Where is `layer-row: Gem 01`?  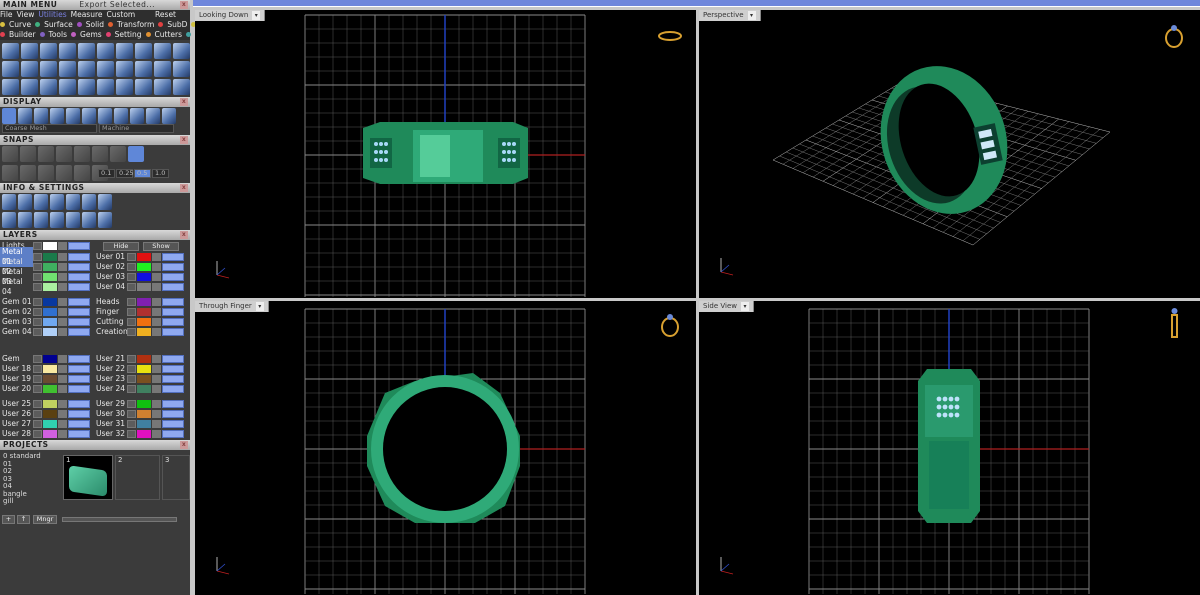 layer-row: Gem 01 is located at coordinates (45, 302).